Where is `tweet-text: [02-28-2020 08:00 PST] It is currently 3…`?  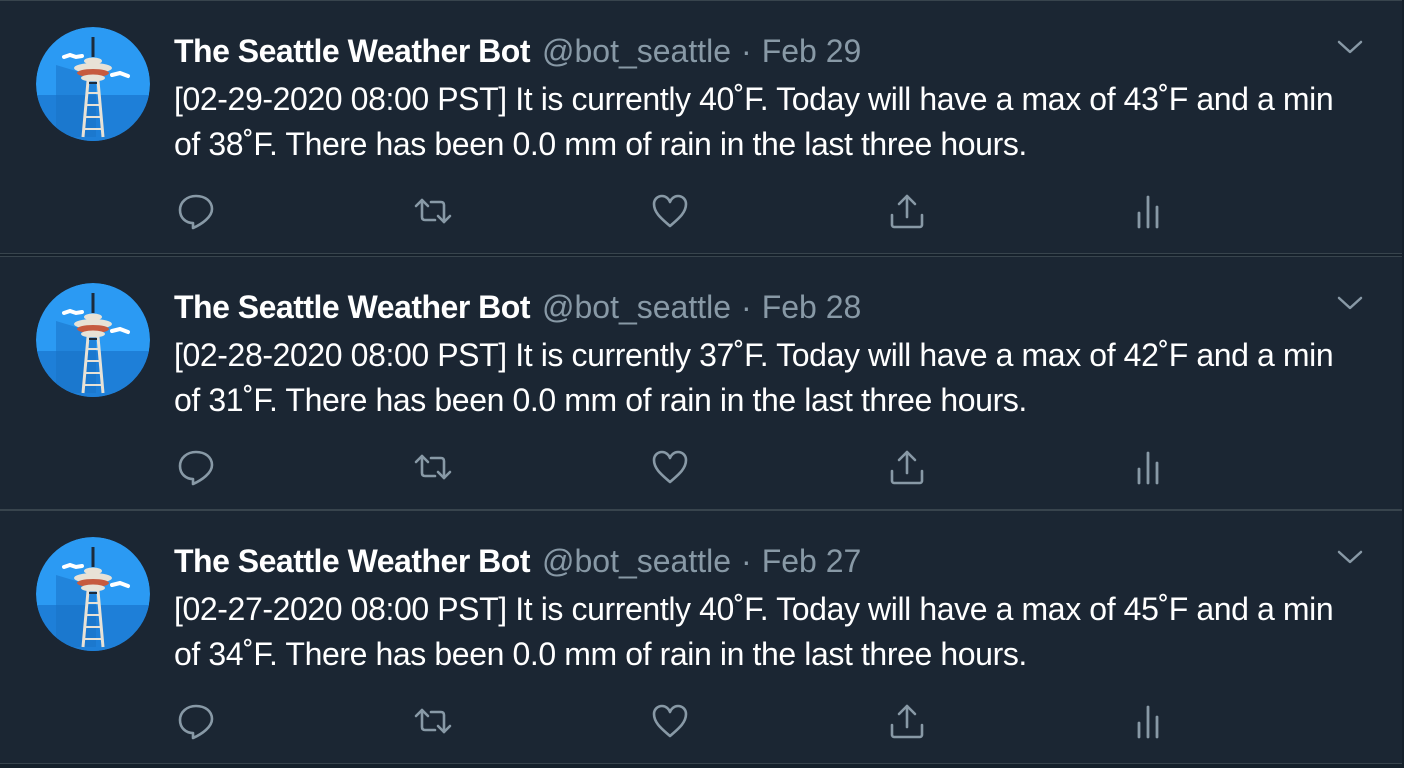
tweet-text: [02-28-2020 08:00 PST] It is currently 3… is located at coordinates (754, 377).